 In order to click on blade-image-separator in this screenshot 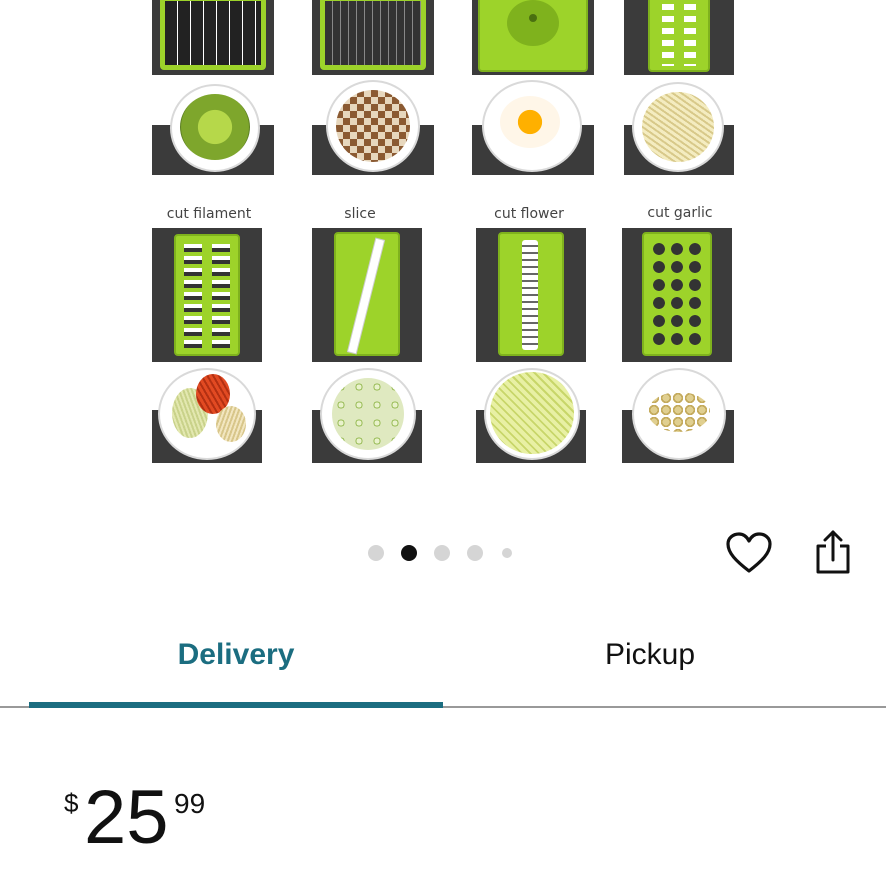, I will do `click(533, 37)`.